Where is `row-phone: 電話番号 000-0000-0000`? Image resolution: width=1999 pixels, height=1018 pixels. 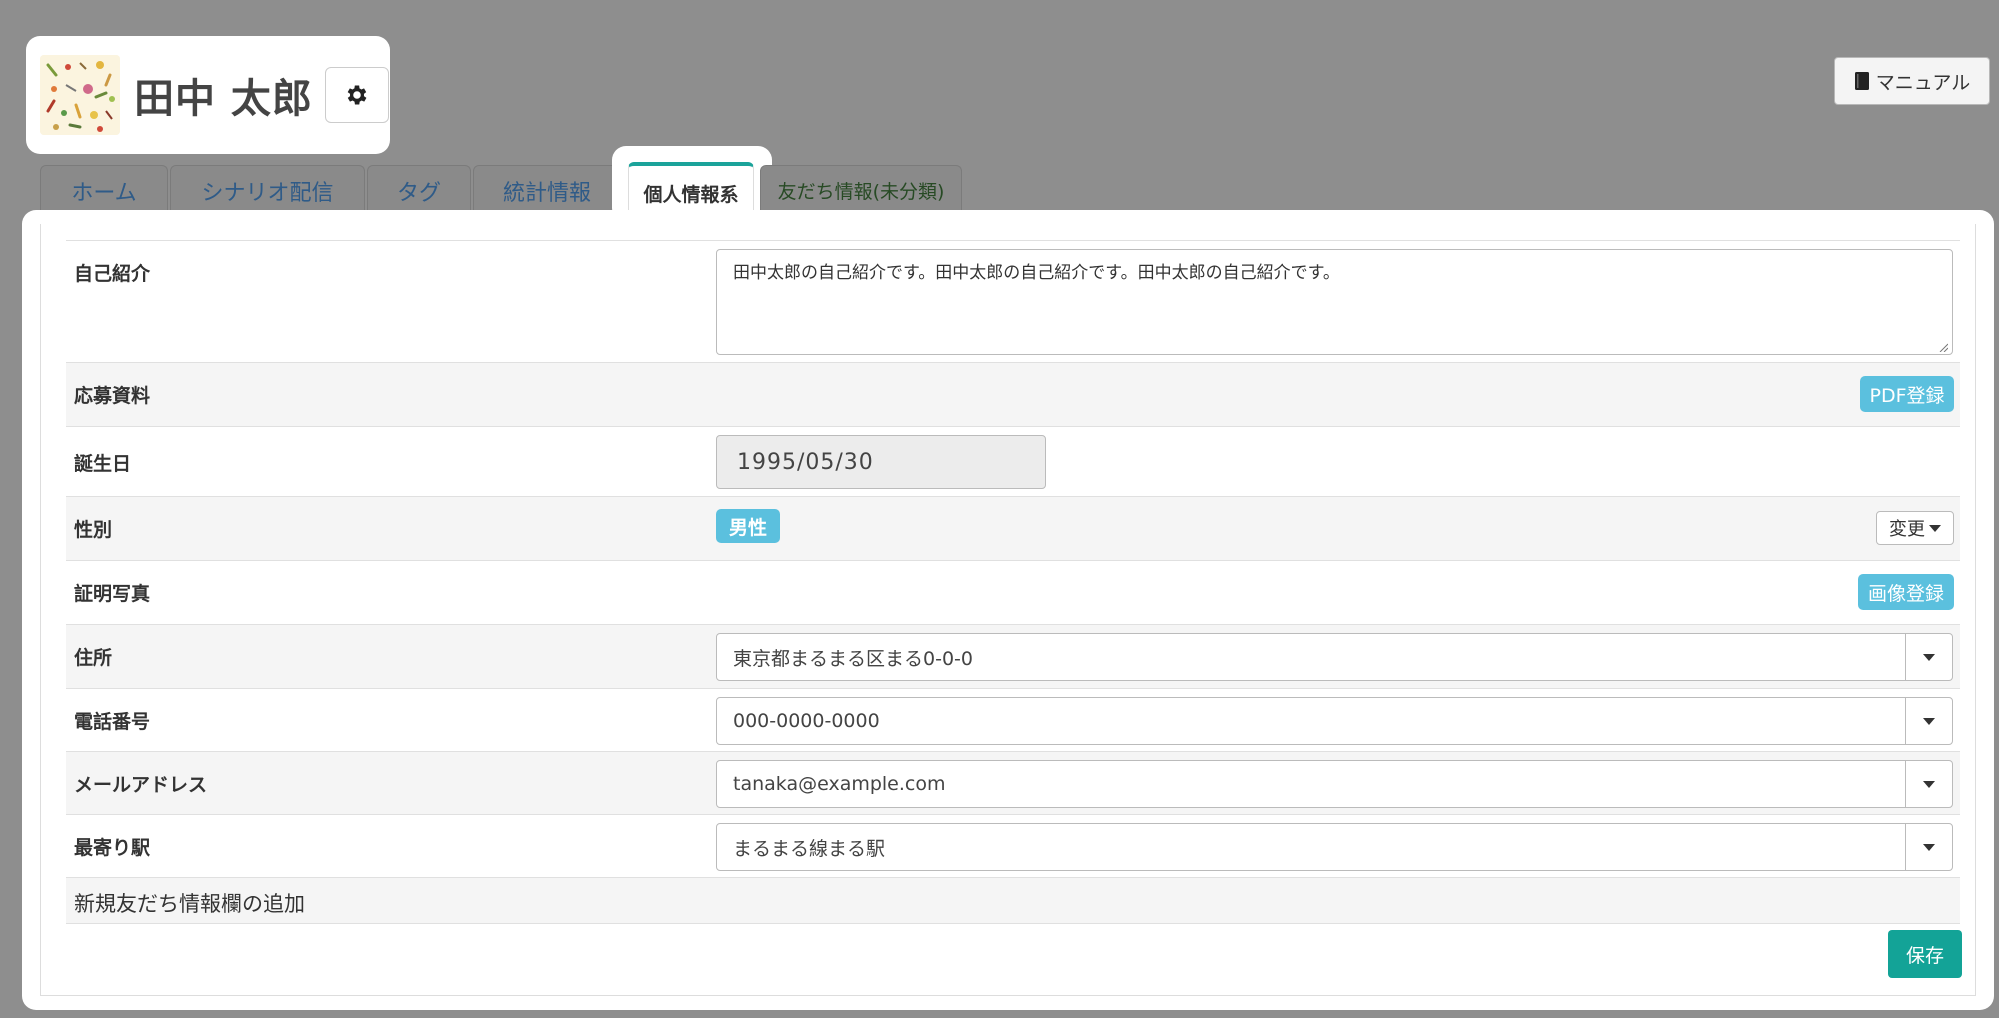 row-phone: 電話番号 000-0000-0000 is located at coordinates (1013, 719).